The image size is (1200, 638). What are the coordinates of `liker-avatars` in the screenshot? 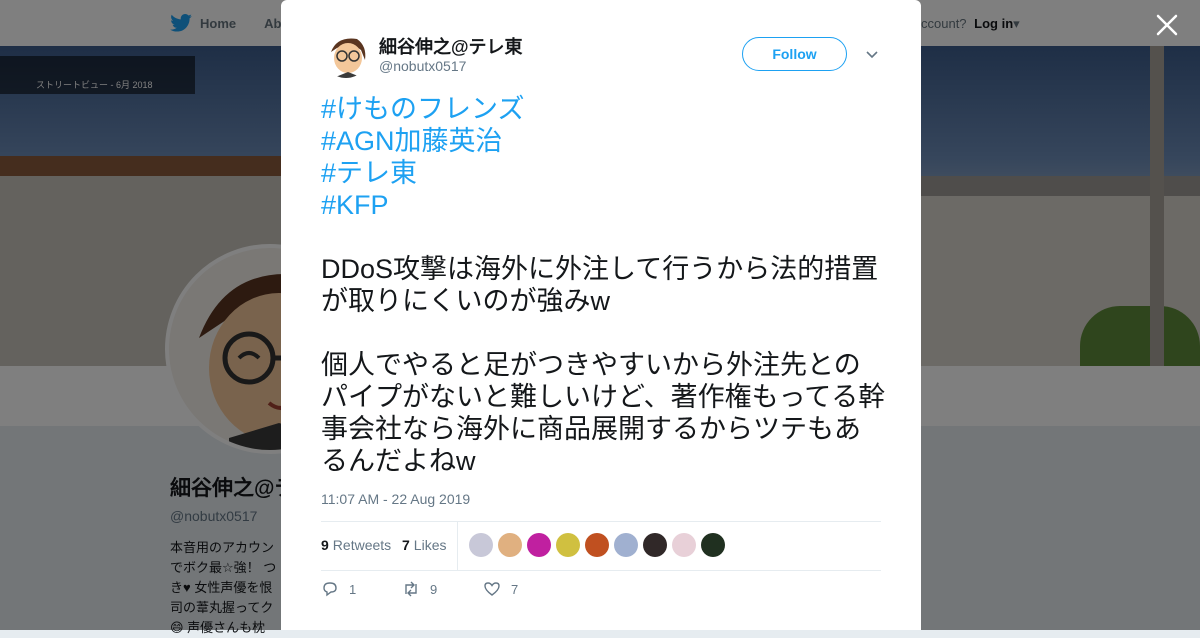 It's located at (597, 545).